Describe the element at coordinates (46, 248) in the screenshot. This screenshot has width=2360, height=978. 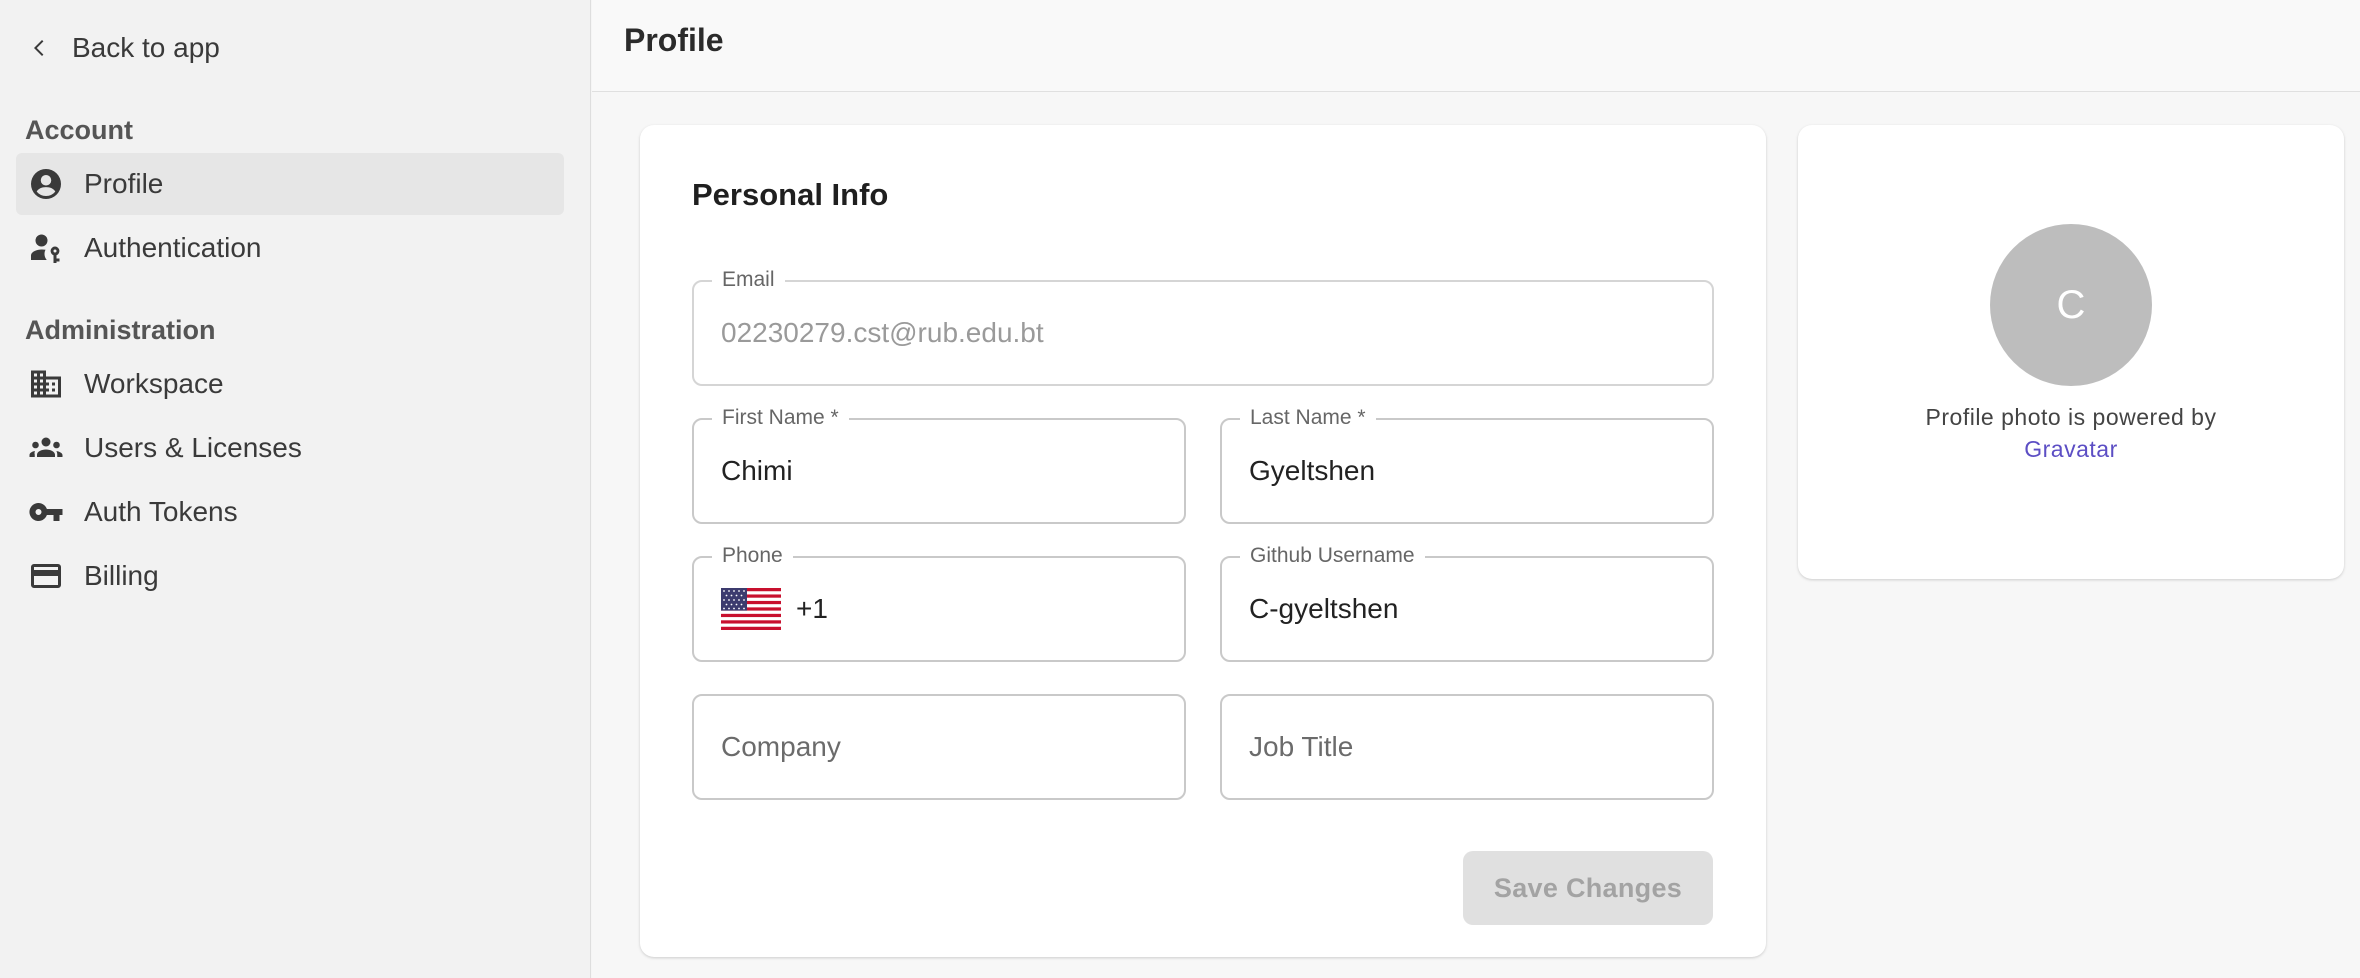
I see `person-key-icon` at that location.